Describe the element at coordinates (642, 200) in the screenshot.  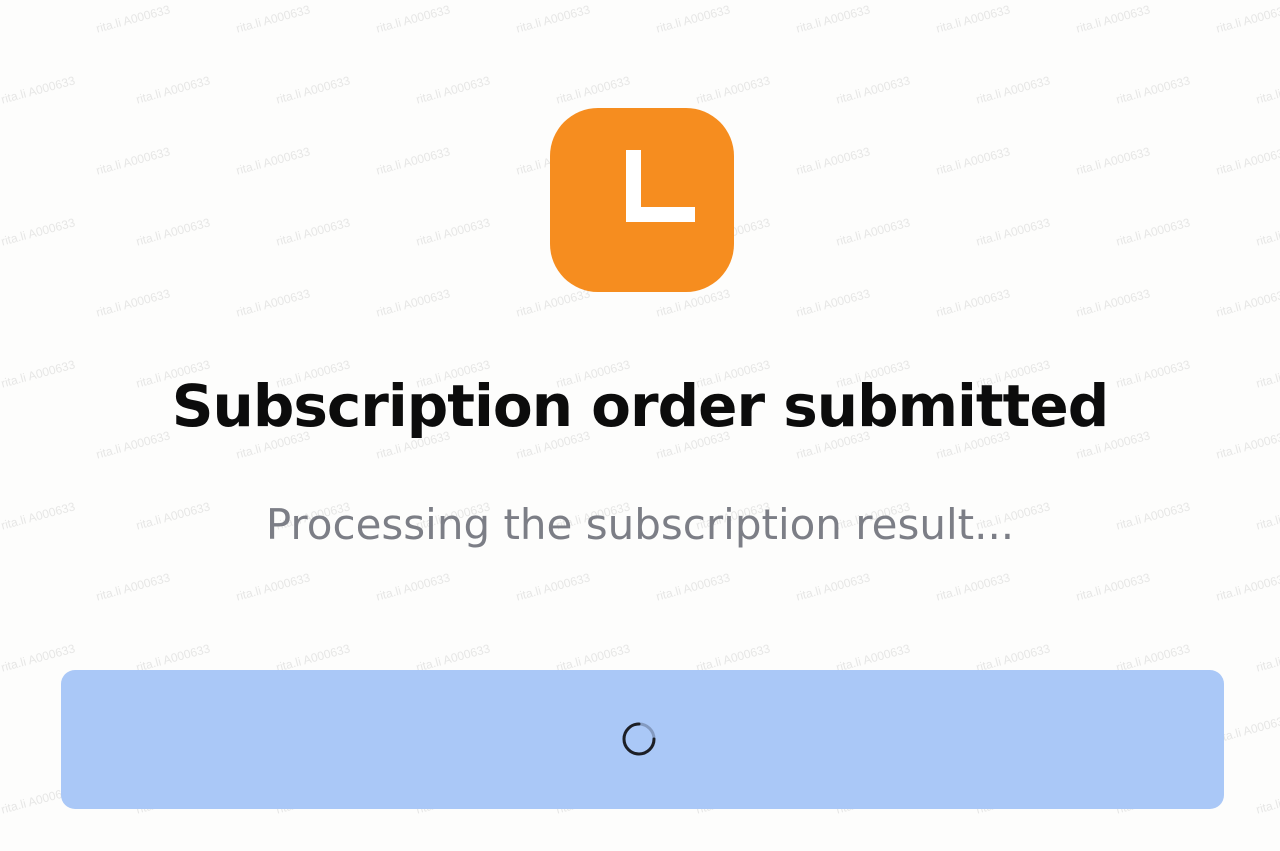
I see `clock-icon` at that location.